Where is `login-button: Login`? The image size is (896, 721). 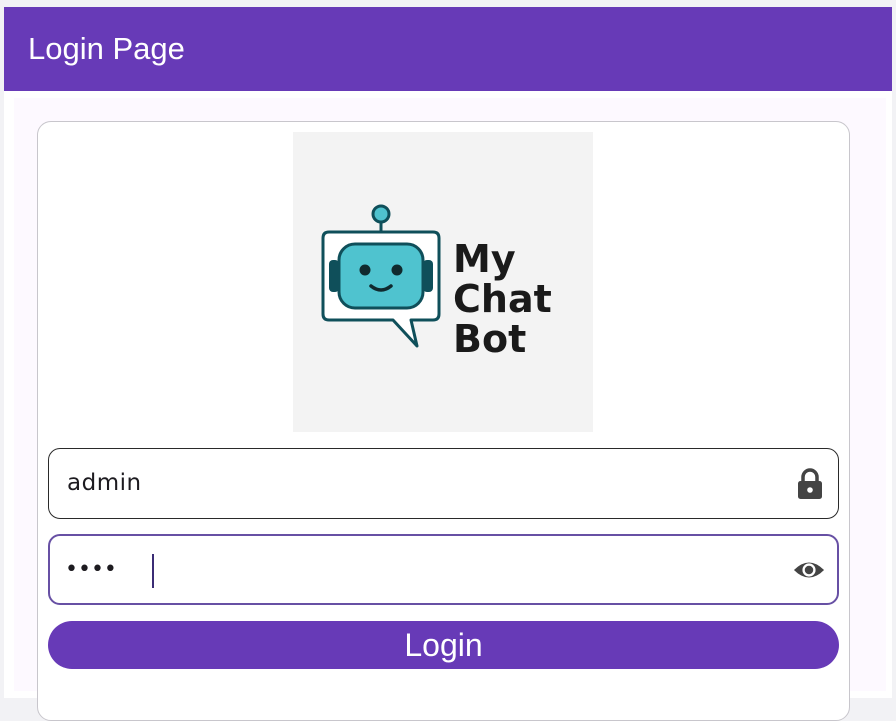
login-button: Login is located at coordinates (443, 645).